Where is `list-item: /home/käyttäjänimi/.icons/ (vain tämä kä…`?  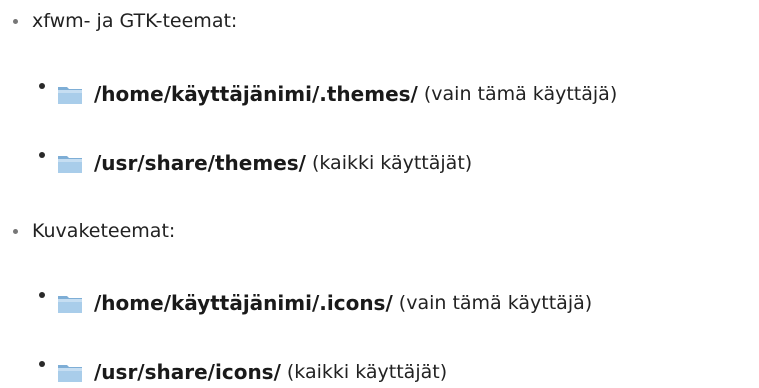 list-item: /home/käyttäjänimi/.icons/ (vain tämä kä… is located at coordinates (315, 303).